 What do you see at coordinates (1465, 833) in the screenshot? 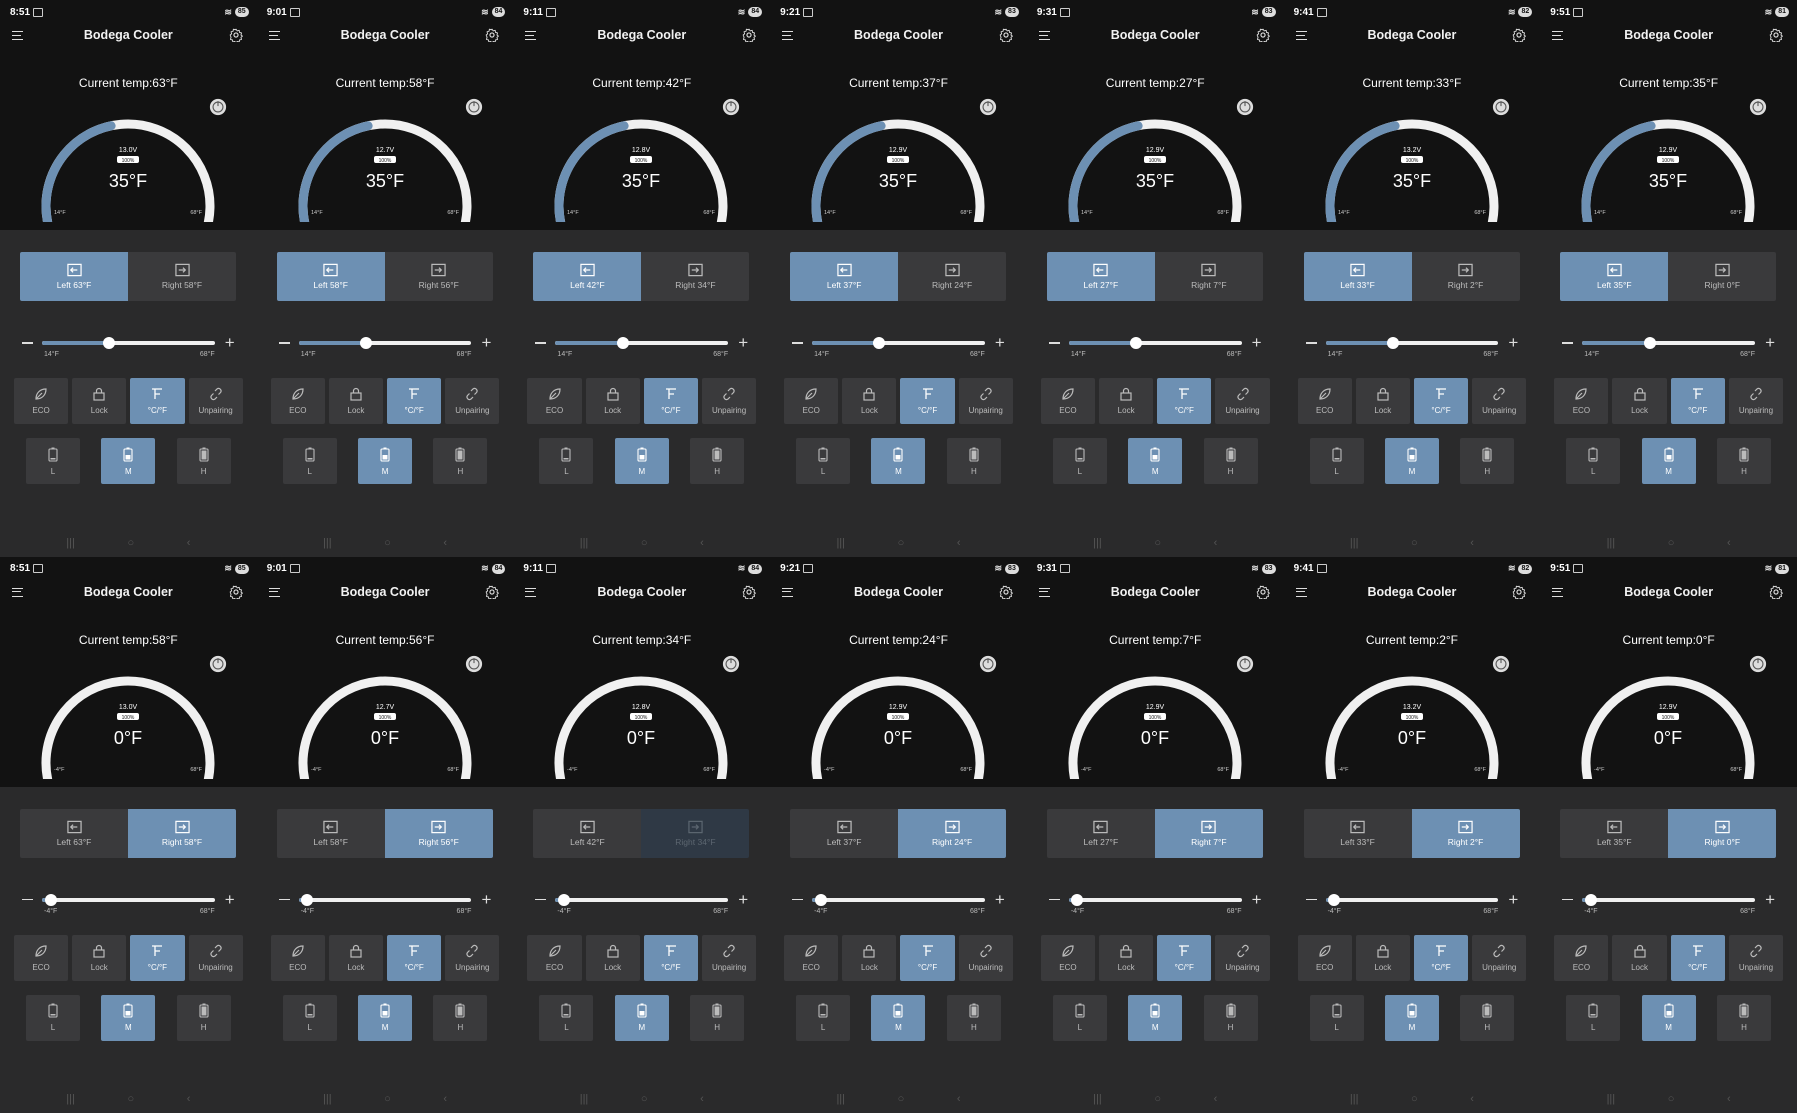
I see `zone-right-button: Right 2°F` at bounding box center [1465, 833].